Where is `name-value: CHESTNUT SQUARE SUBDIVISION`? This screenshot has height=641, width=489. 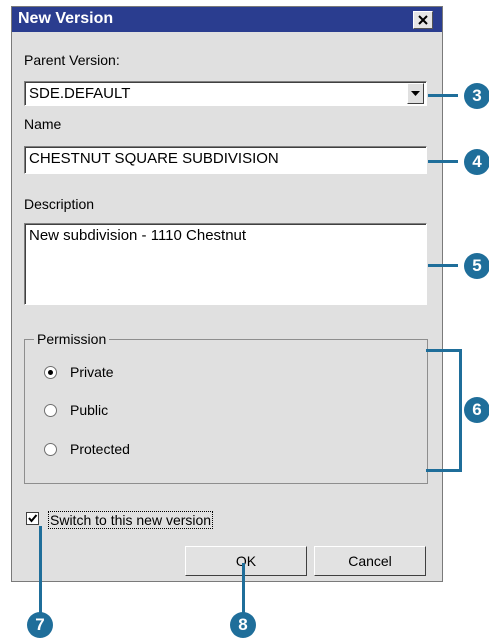
name-value: CHESTNUT SQUARE SUBDIVISION is located at coordinates (154, 158).